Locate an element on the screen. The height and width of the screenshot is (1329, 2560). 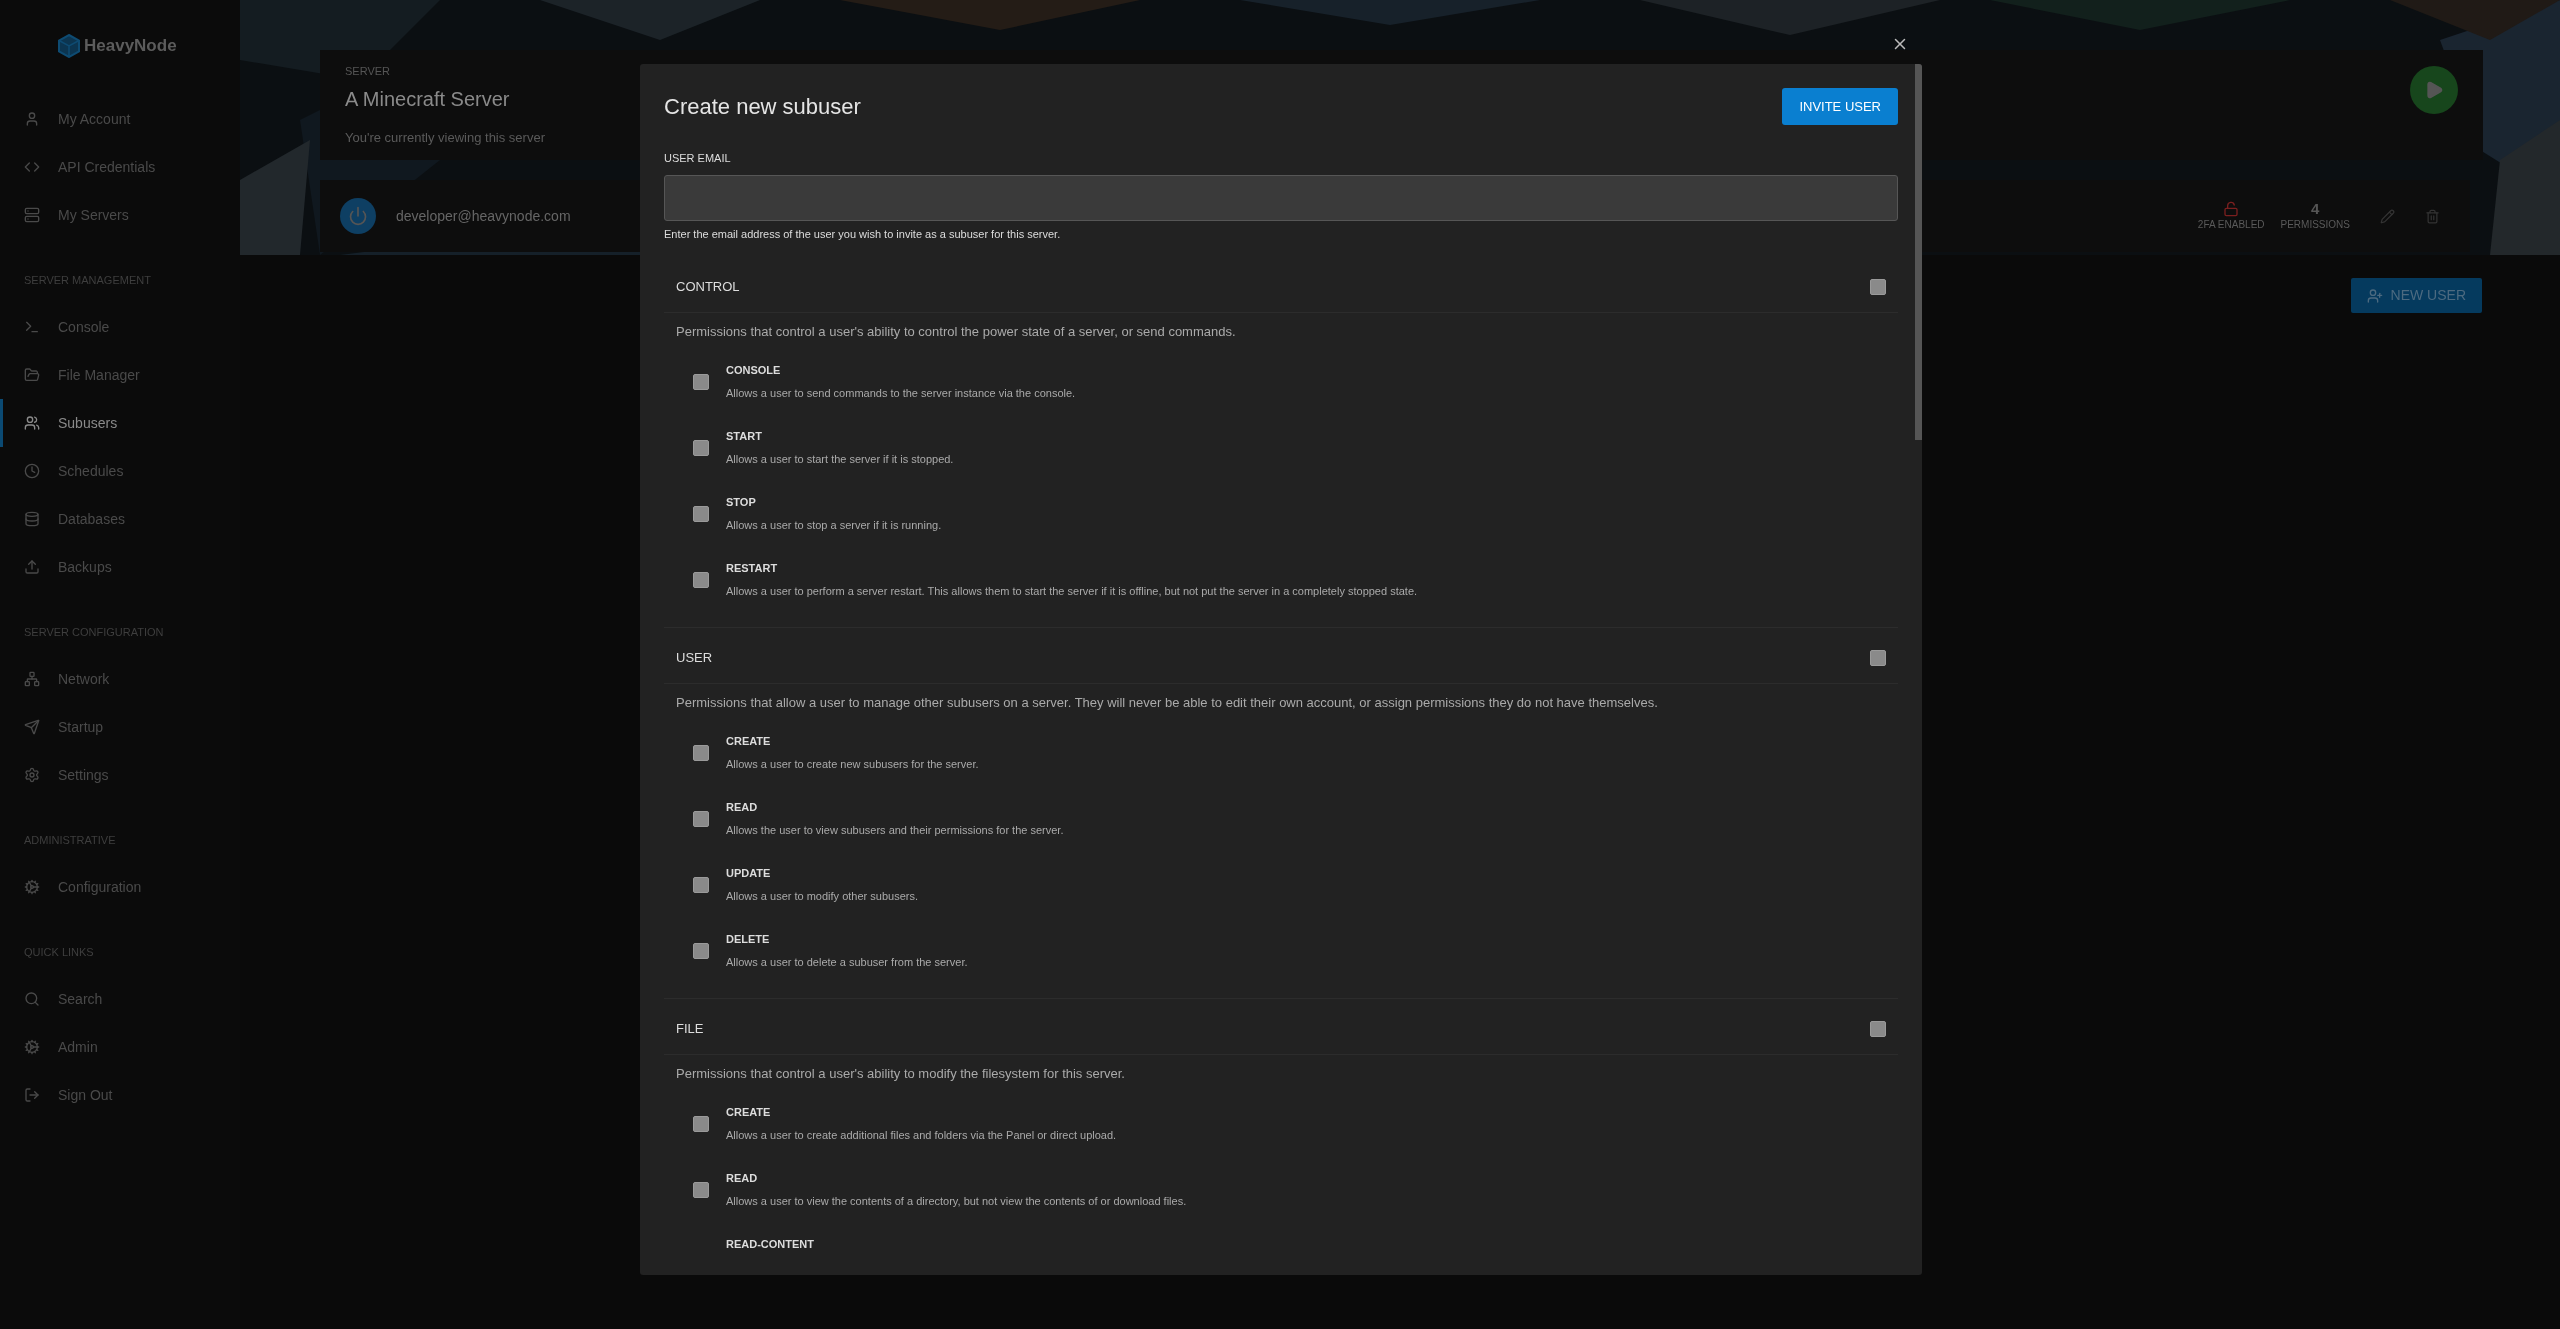
edit-icon is located at coordinates (2387, 216).